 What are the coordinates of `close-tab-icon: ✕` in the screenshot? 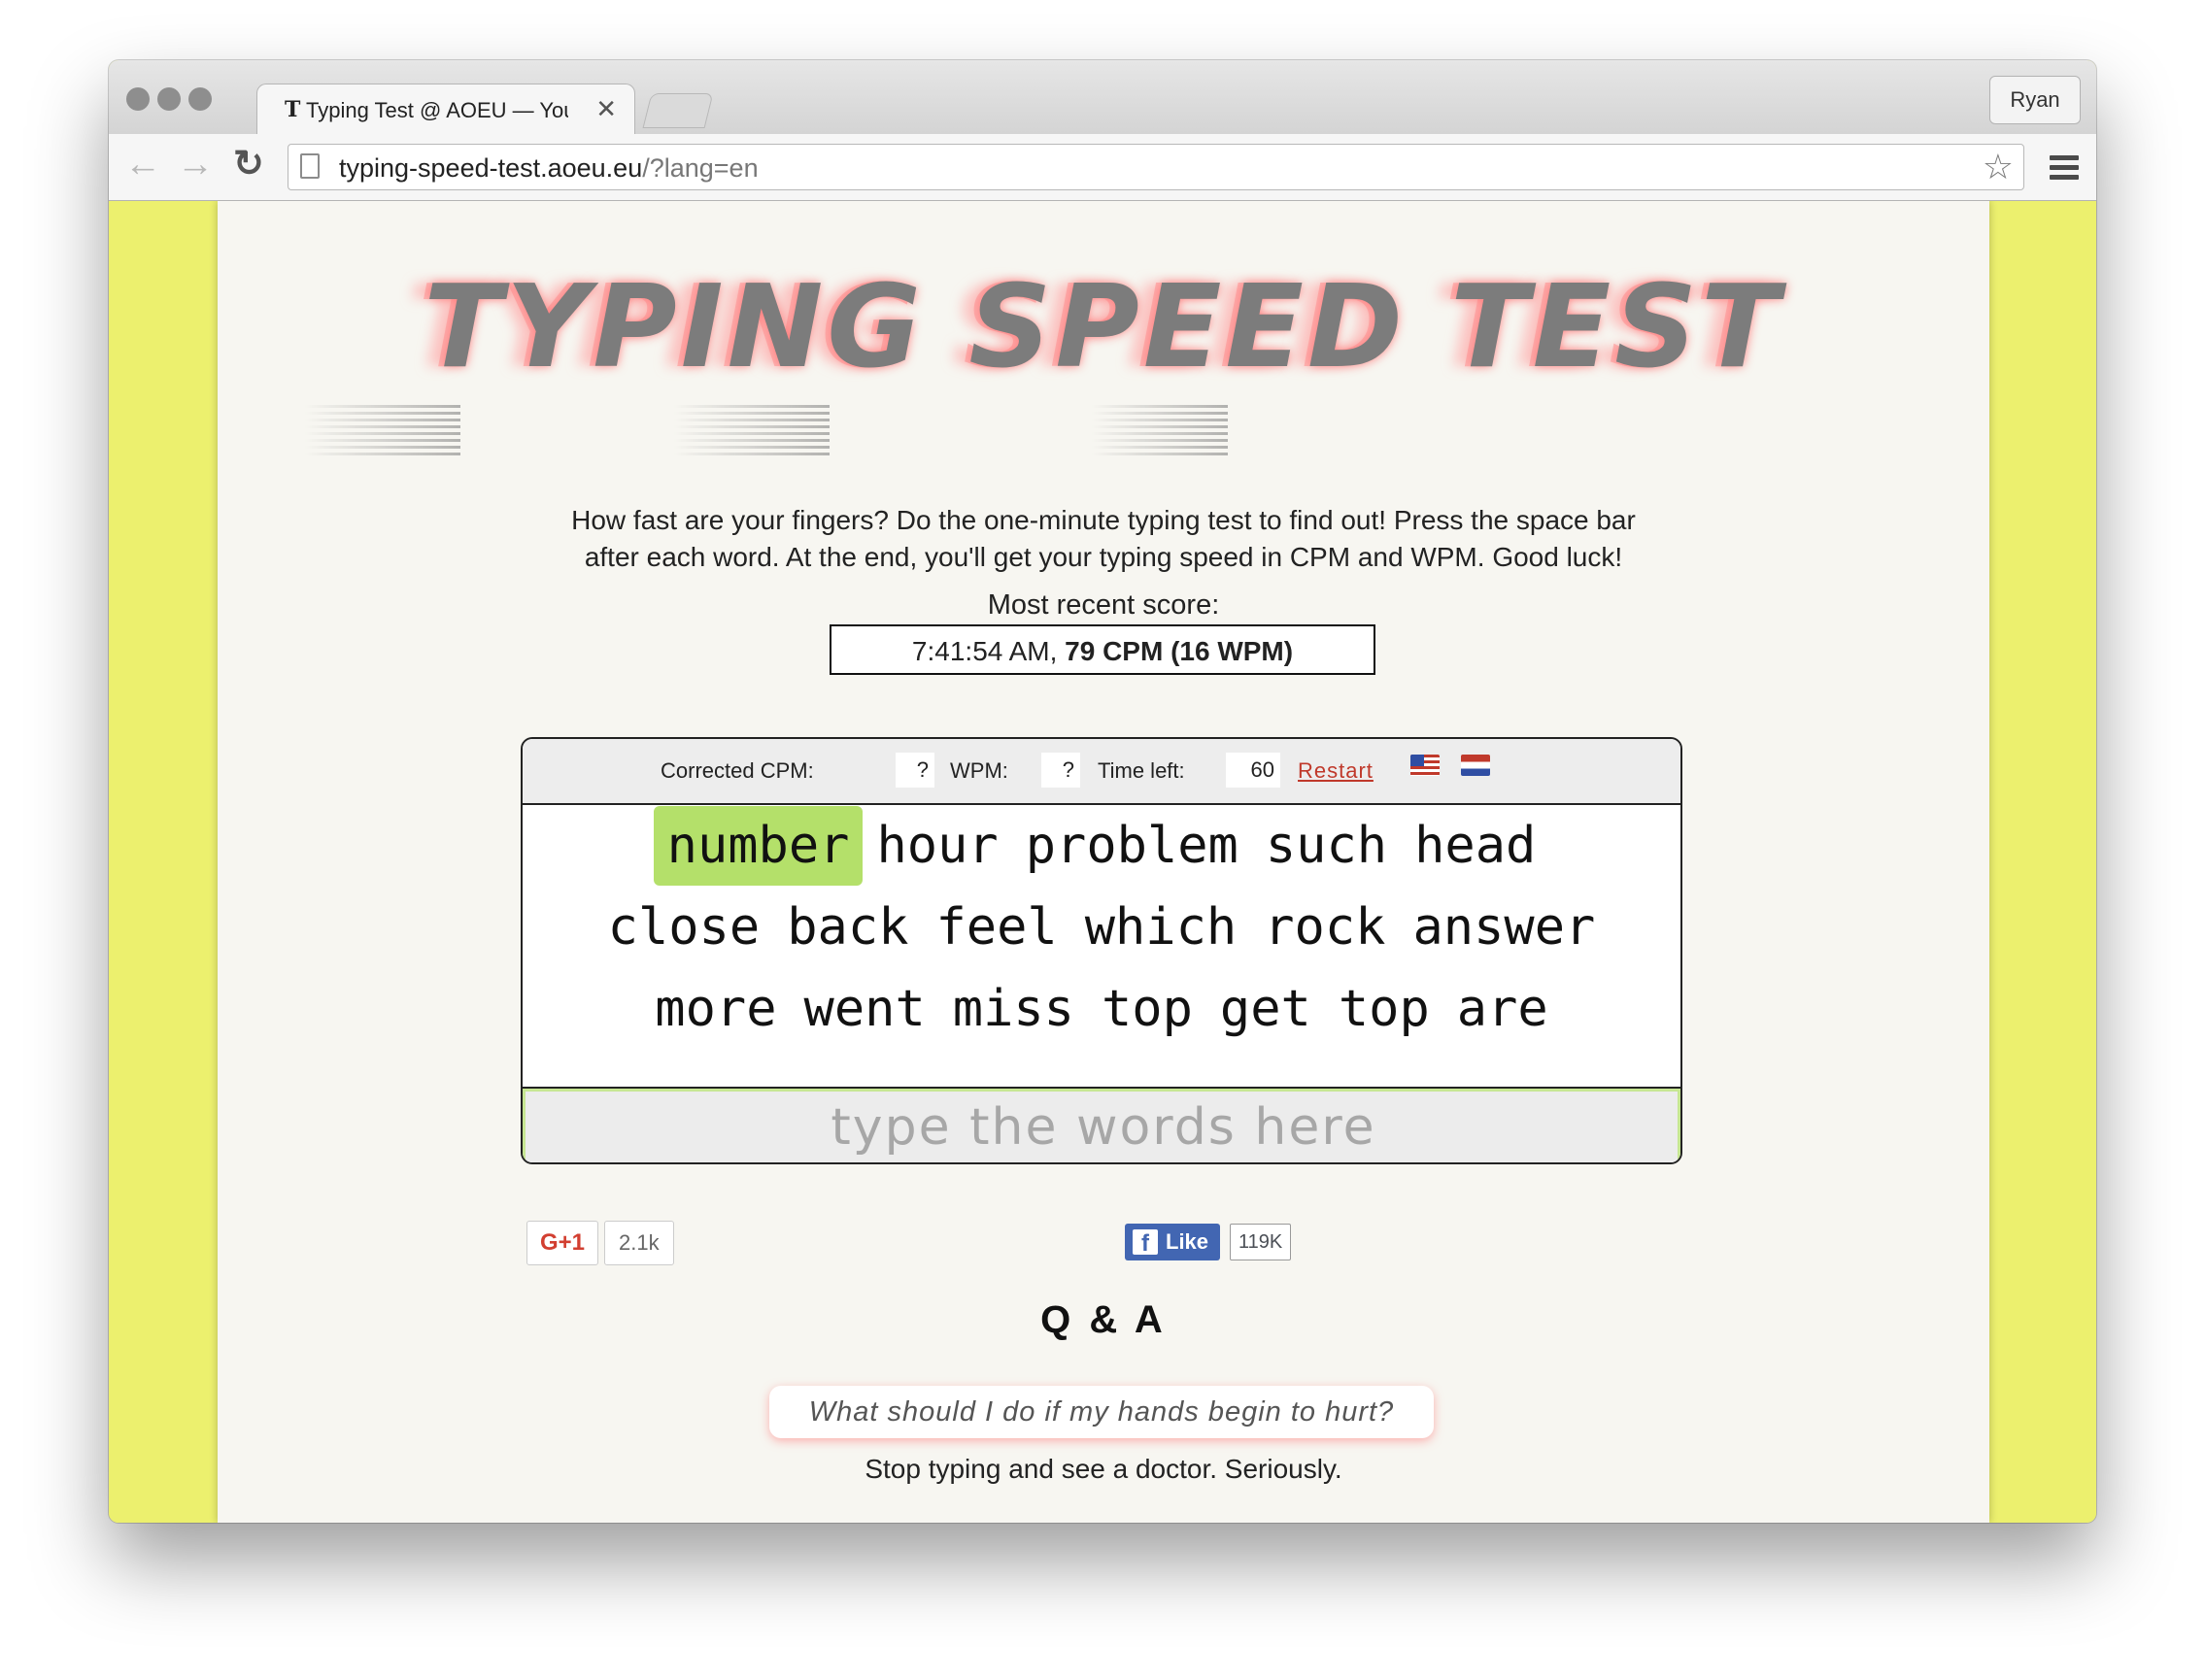 It's located at (606, 109).